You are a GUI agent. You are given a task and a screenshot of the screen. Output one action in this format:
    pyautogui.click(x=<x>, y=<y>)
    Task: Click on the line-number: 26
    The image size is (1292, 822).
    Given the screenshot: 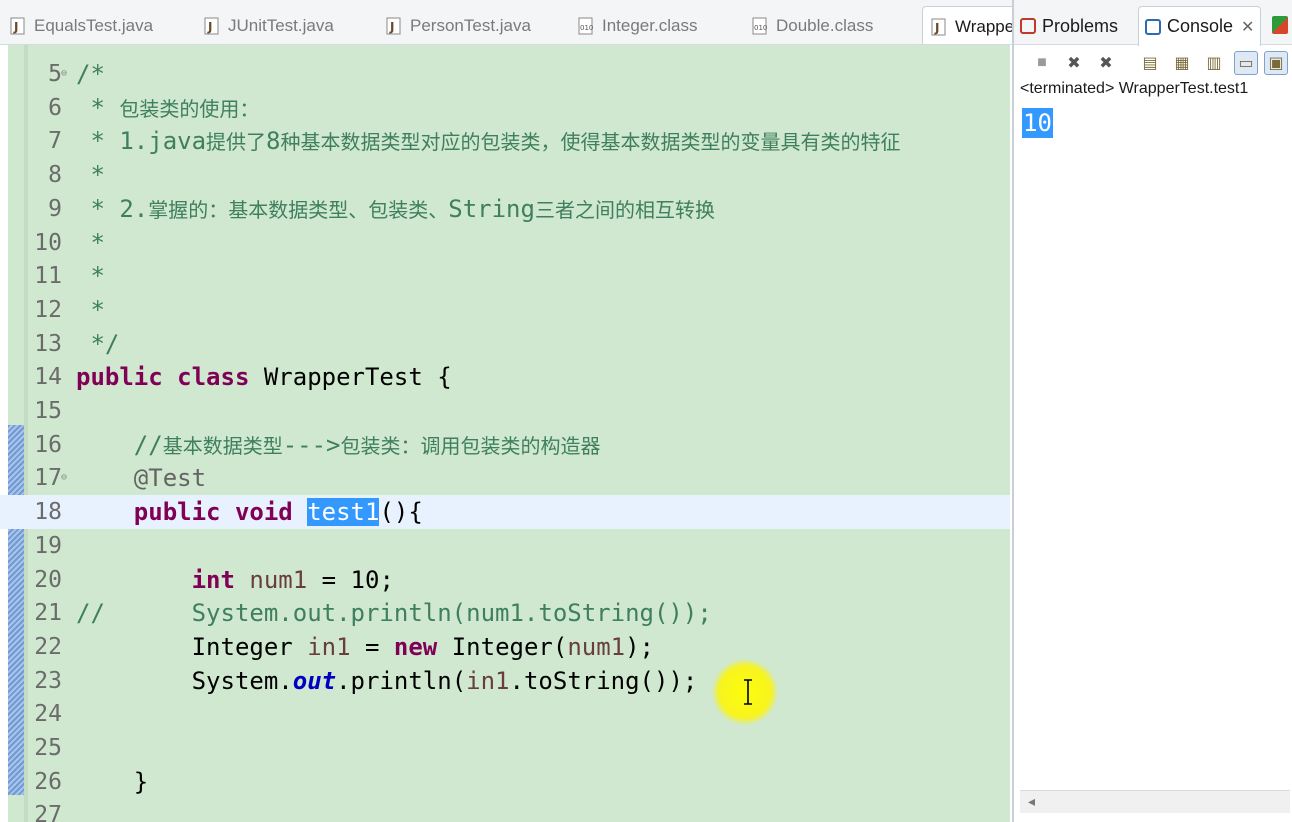 What is the action you would take?
    pyautogui.click(x=48, y=781)
    